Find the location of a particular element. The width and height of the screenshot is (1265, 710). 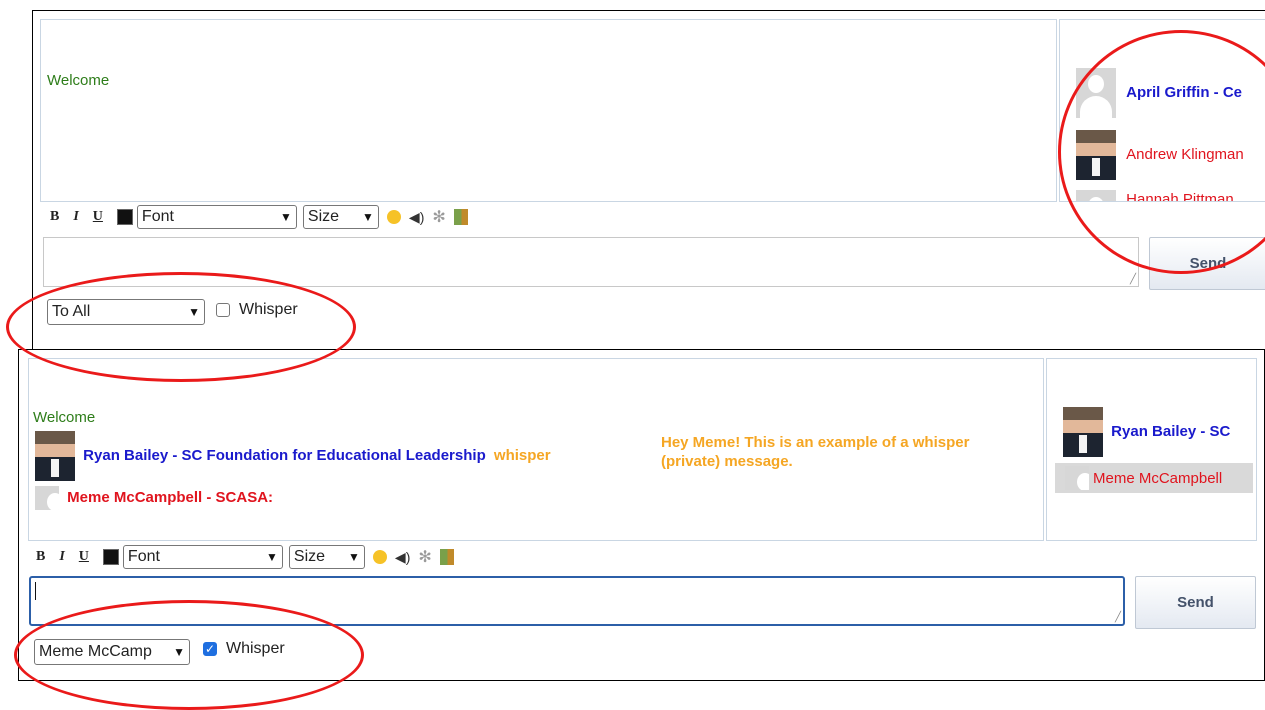

text-cursor is located at coordinates (35, 591).